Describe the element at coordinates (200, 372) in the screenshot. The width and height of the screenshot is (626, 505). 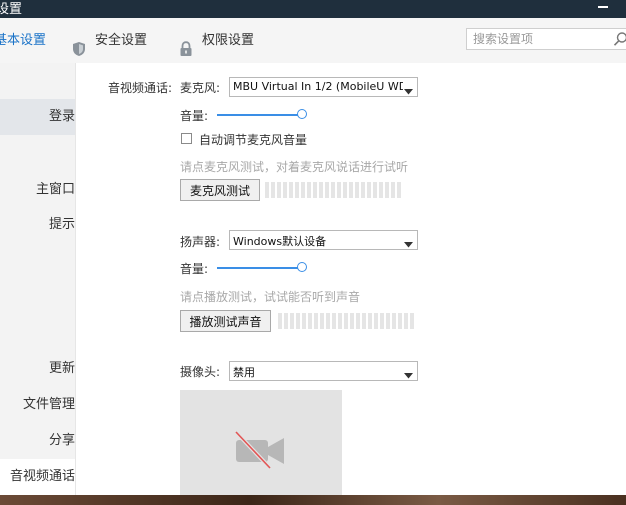
I see `camera-label: 摄像头:` at that location.